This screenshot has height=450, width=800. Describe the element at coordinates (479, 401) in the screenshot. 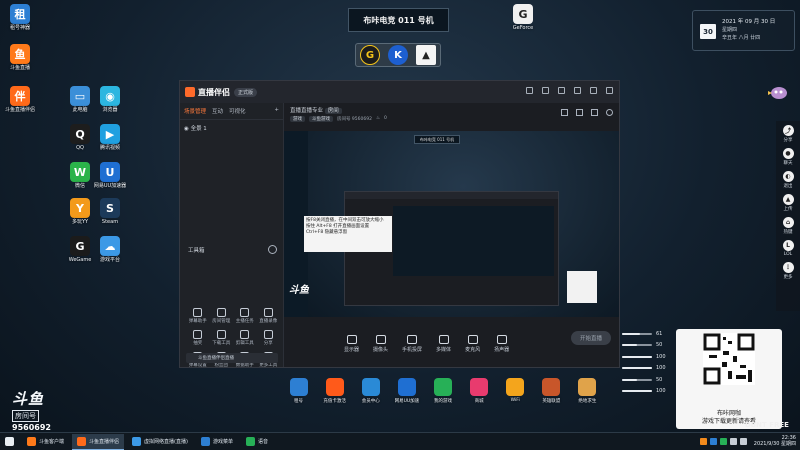

I see `dock-label: 商城` at that location.